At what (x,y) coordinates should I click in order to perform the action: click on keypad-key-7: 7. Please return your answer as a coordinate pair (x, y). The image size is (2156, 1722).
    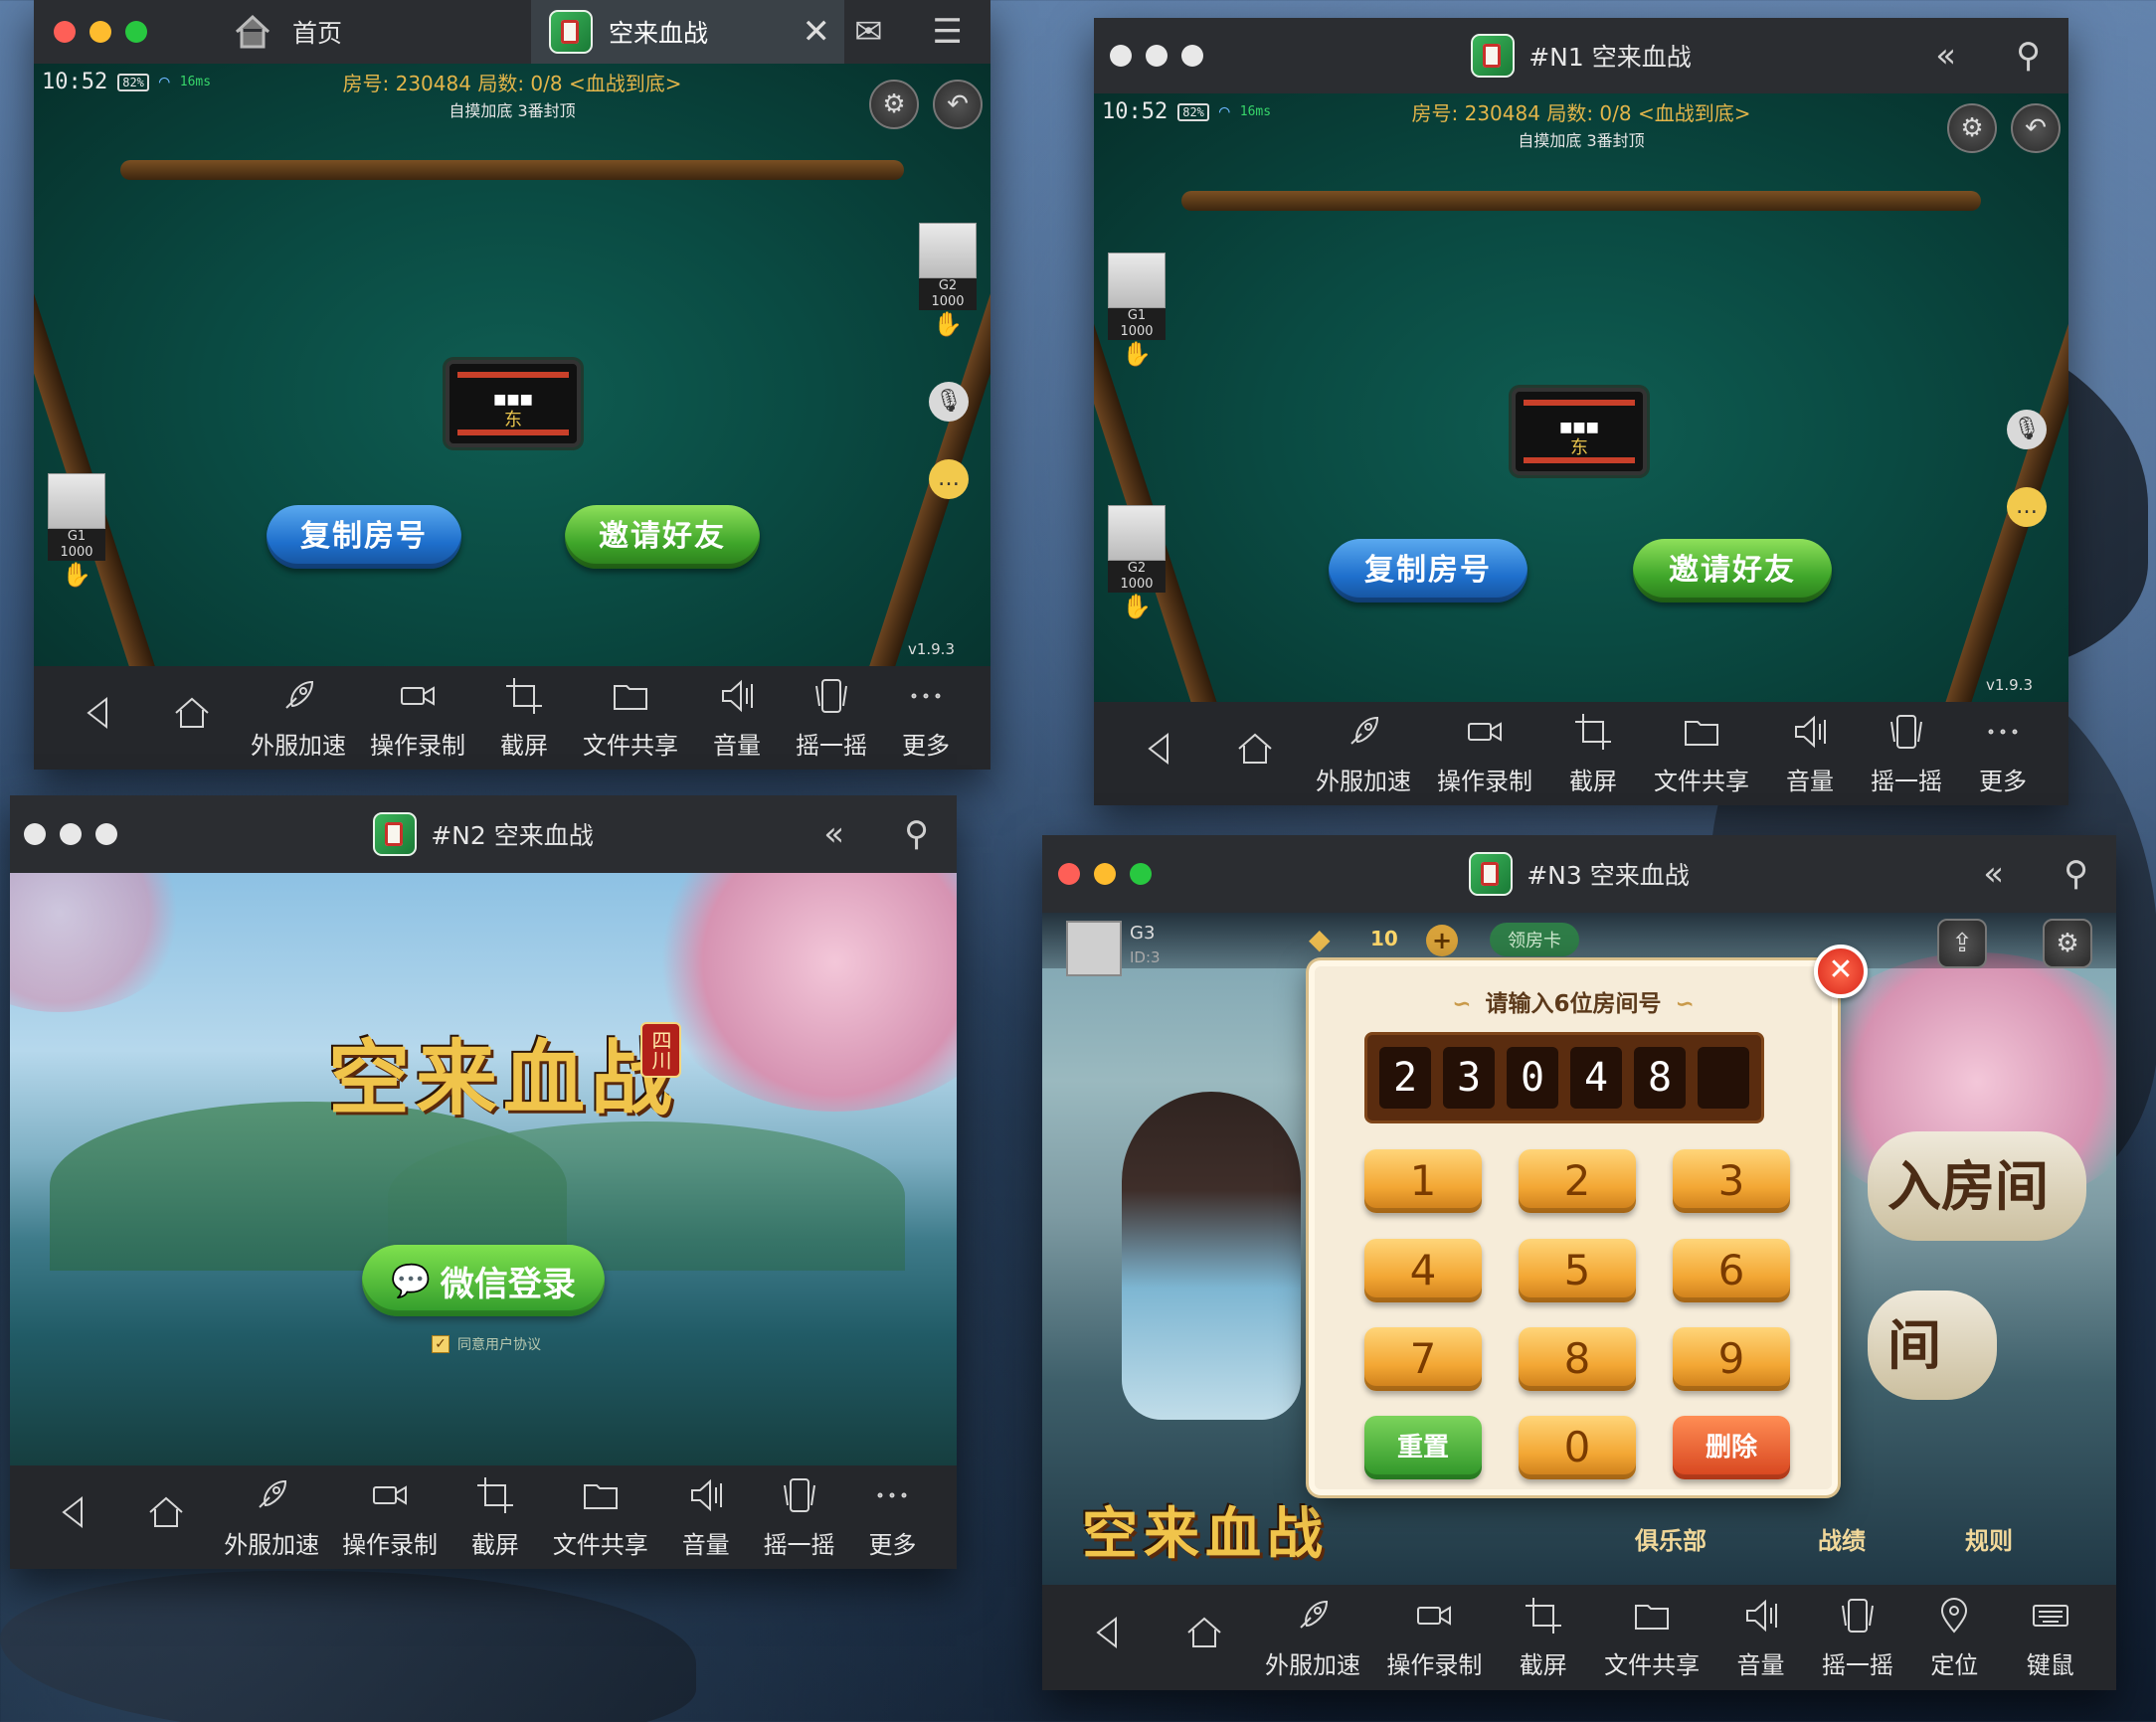
    Looking at the image, I should click on (1423, 1359).